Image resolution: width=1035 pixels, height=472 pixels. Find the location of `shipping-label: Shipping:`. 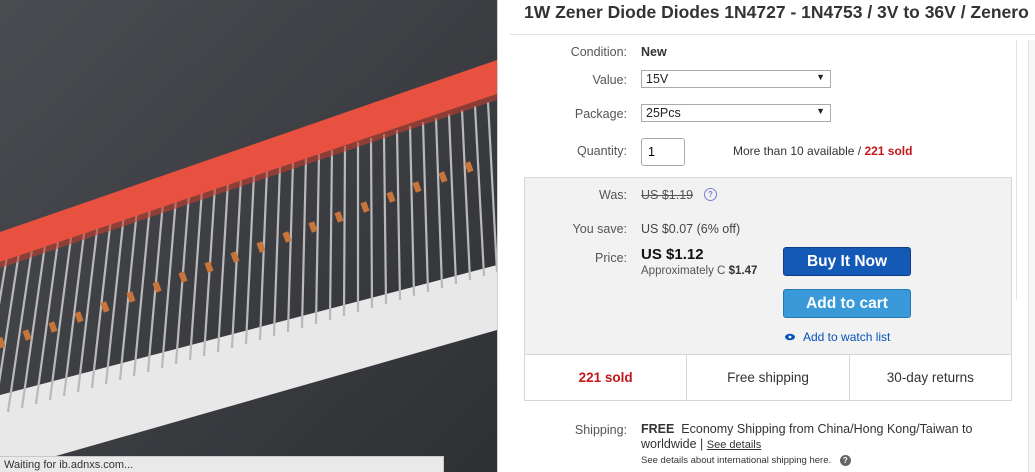

shipping-label: Shipping: is located at coordinates (600, 430).